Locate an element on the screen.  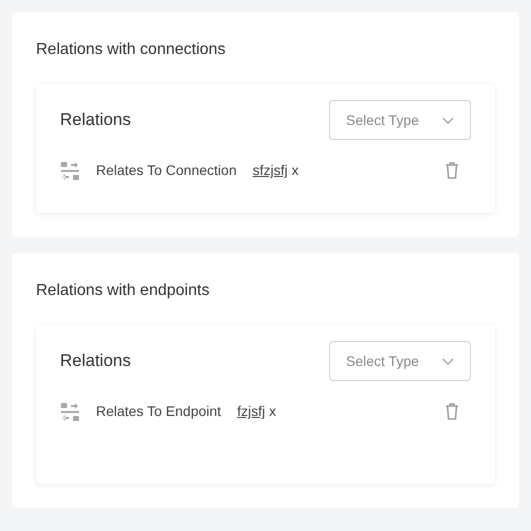
relation-label: Relates To Endpoint is located at coordinates (159, 411).